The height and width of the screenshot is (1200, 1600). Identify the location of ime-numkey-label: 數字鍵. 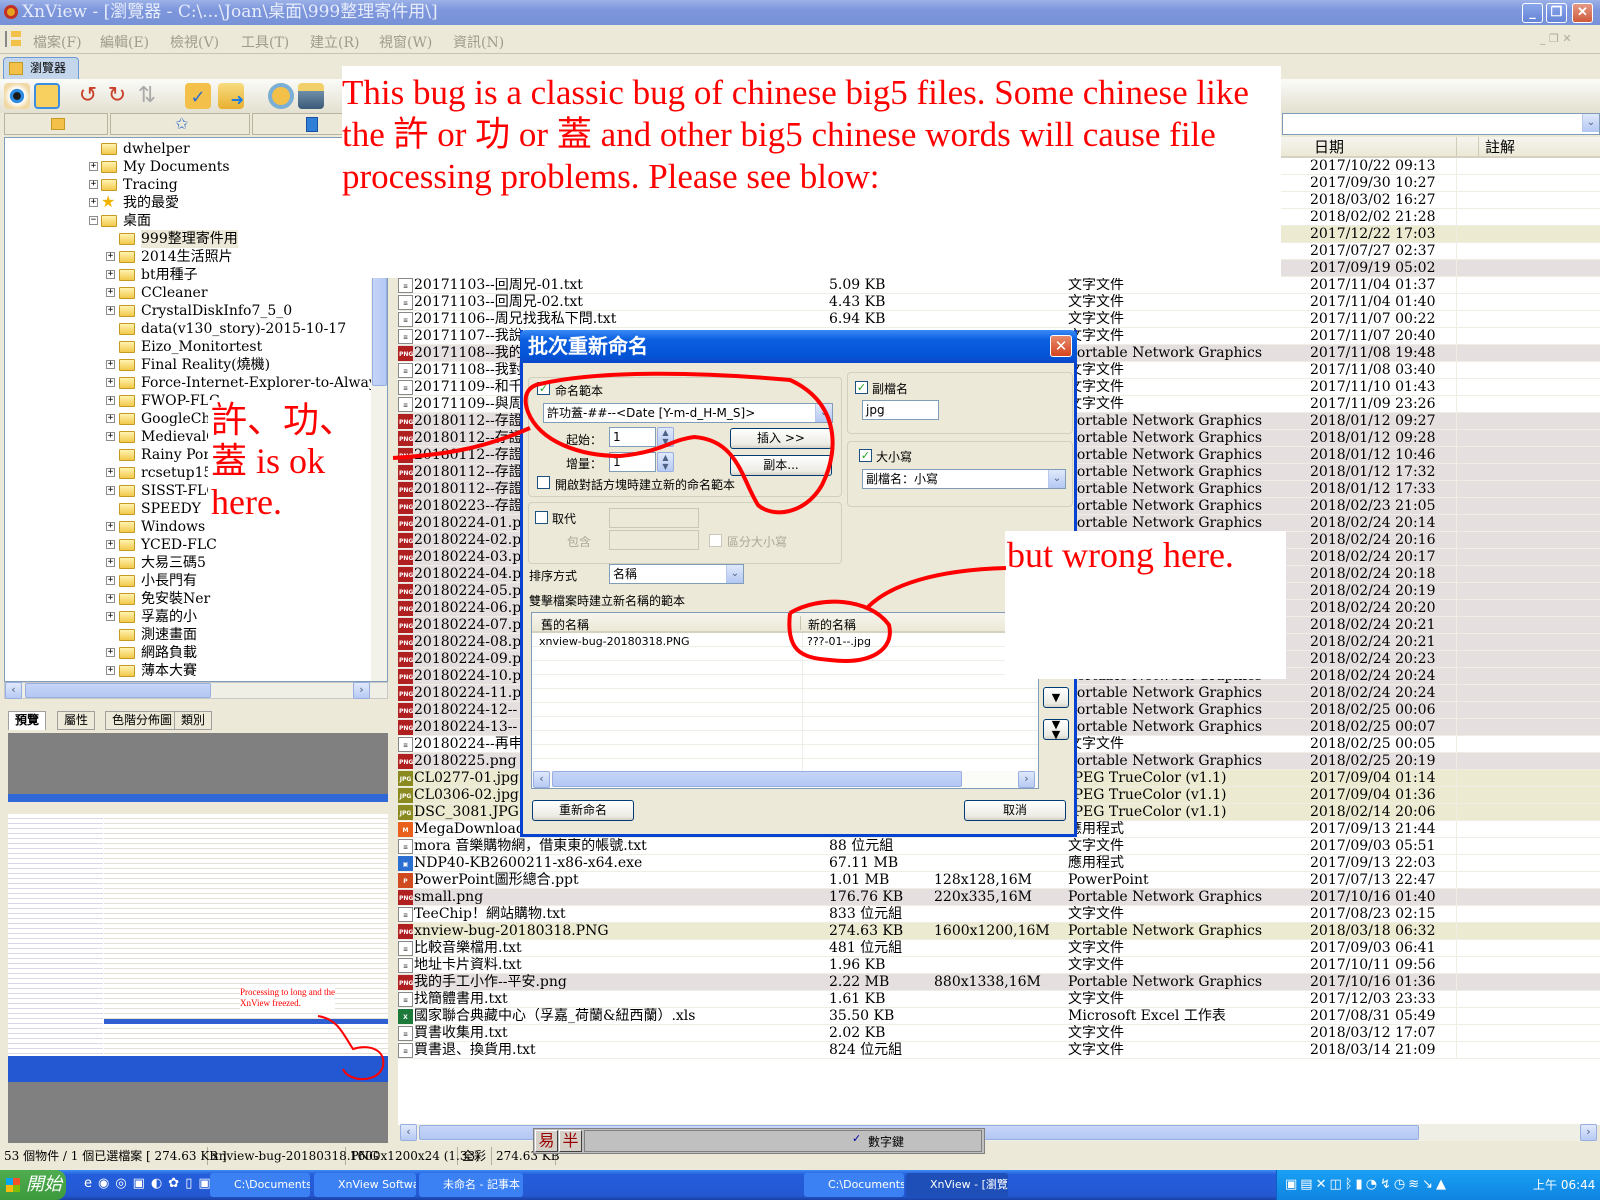
(886, 1141).